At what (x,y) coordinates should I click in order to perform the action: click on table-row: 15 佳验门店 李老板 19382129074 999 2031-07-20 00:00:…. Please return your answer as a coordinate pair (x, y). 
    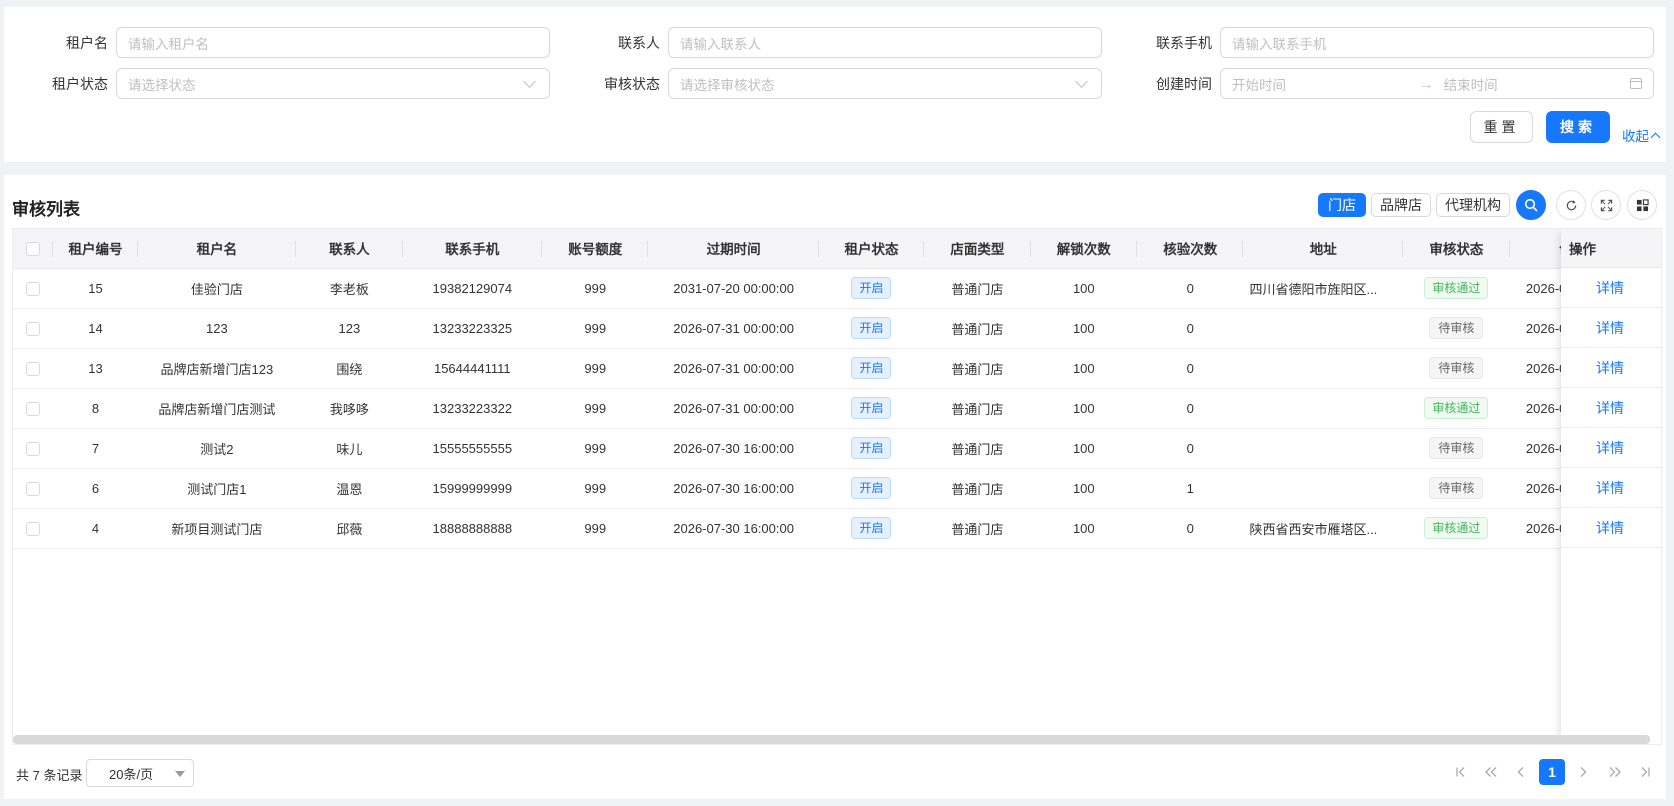
    Looking at the image, I should click on (837, 288).